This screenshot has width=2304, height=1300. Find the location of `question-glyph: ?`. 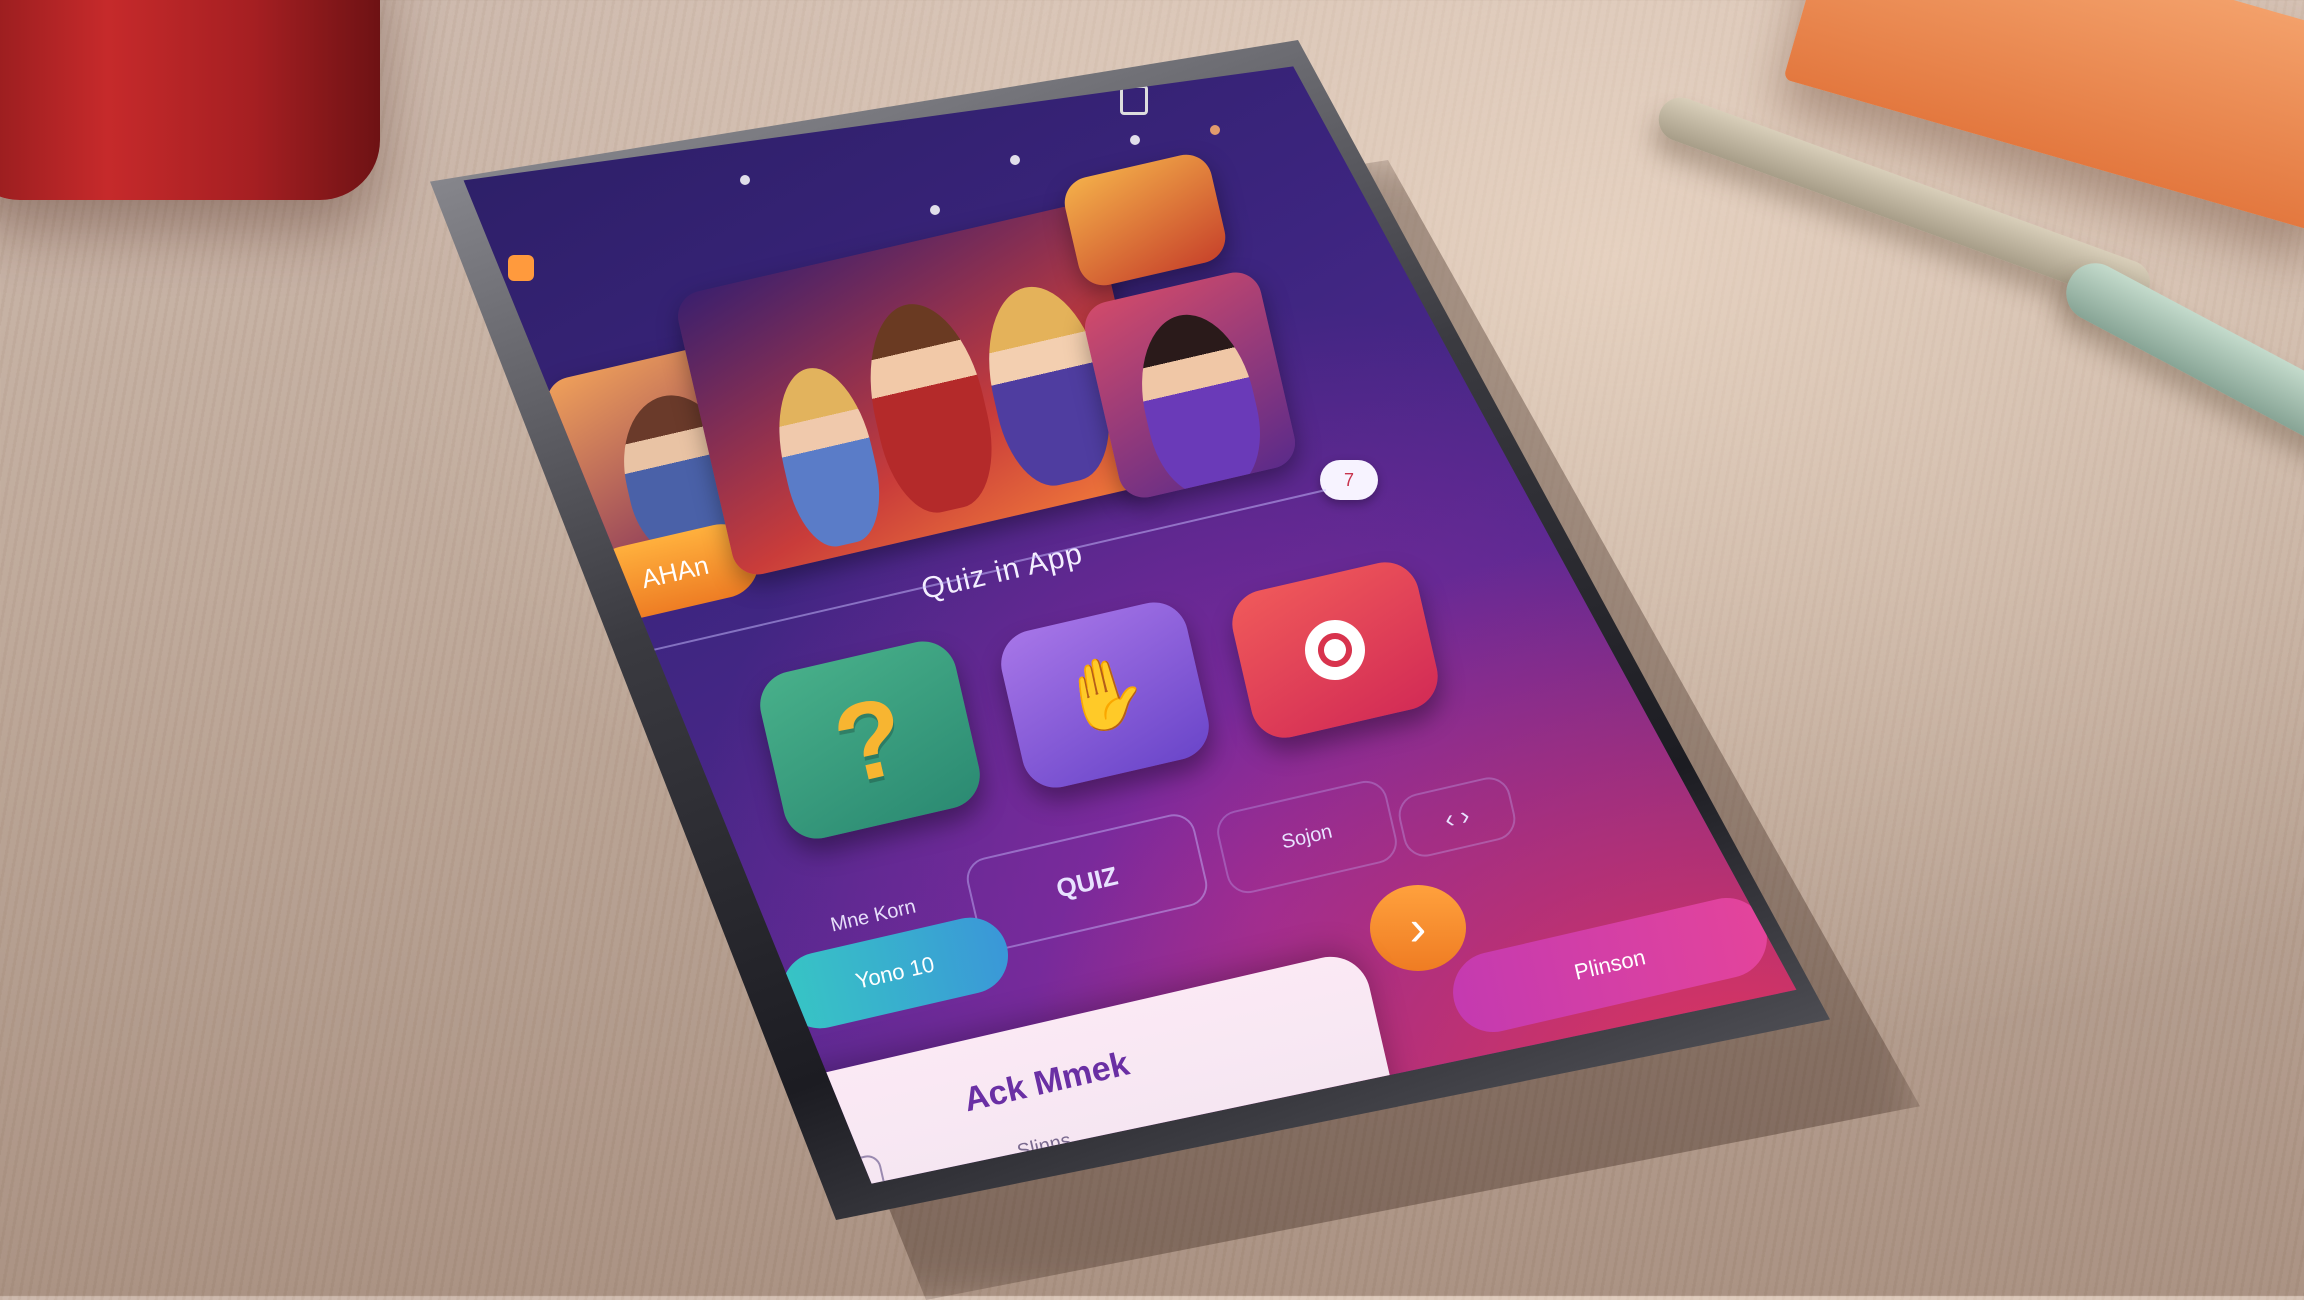

question-glyph: ? is located at coordinates (870, 740).